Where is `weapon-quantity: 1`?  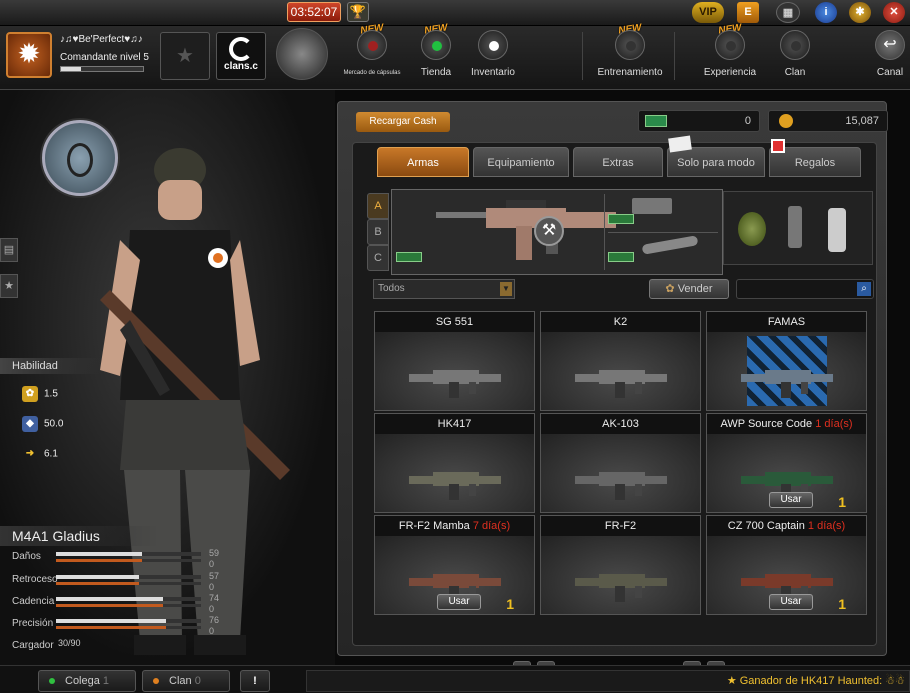 weapon-quantity: 1 is located at coordinates (510, 604).